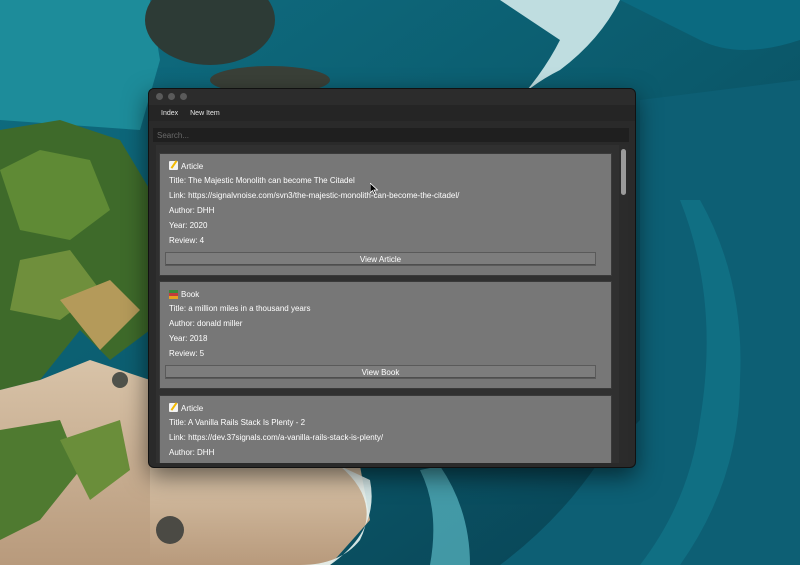  What do you see at coordinates (392, 97) in the screenshot?
I see `window-titlebar` at bounding box center [392, 97].